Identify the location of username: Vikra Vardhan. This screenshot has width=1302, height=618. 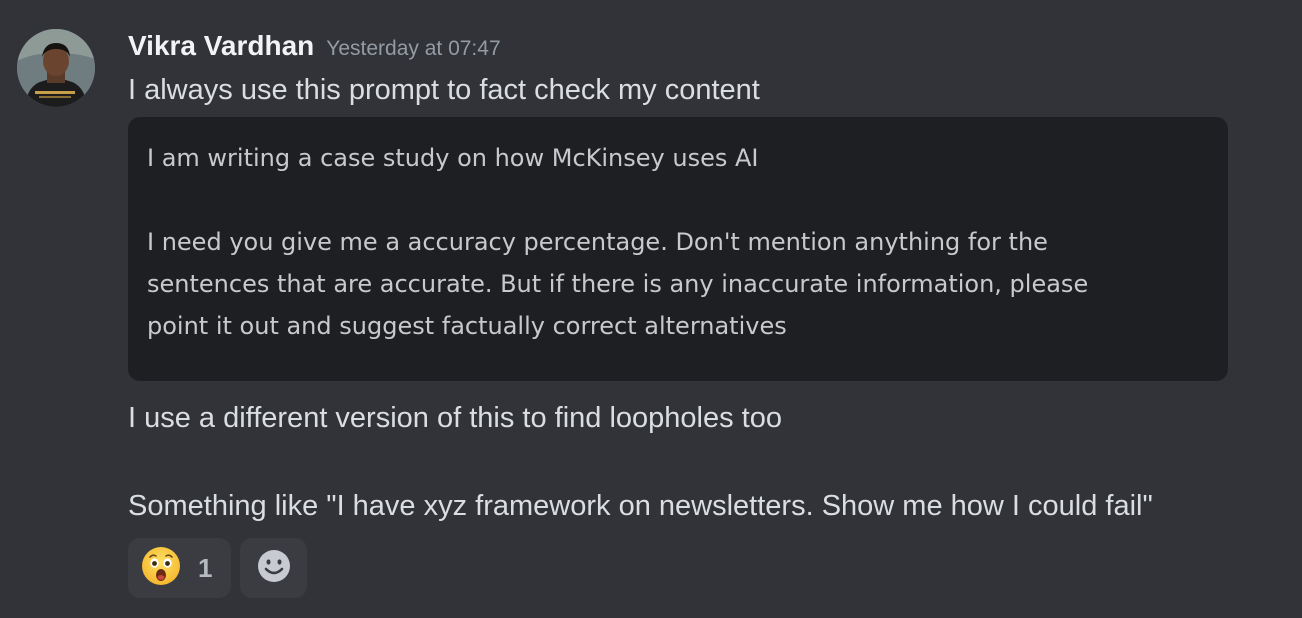
(221, 45).